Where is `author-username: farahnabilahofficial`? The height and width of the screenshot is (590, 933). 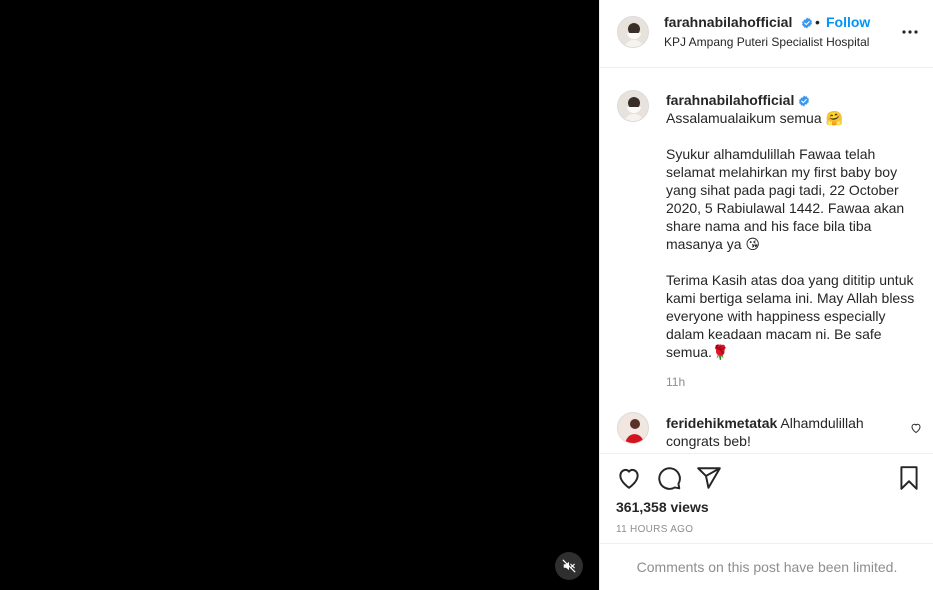
author-username: farahnabilahofficial is located at coordinates (728, 22).